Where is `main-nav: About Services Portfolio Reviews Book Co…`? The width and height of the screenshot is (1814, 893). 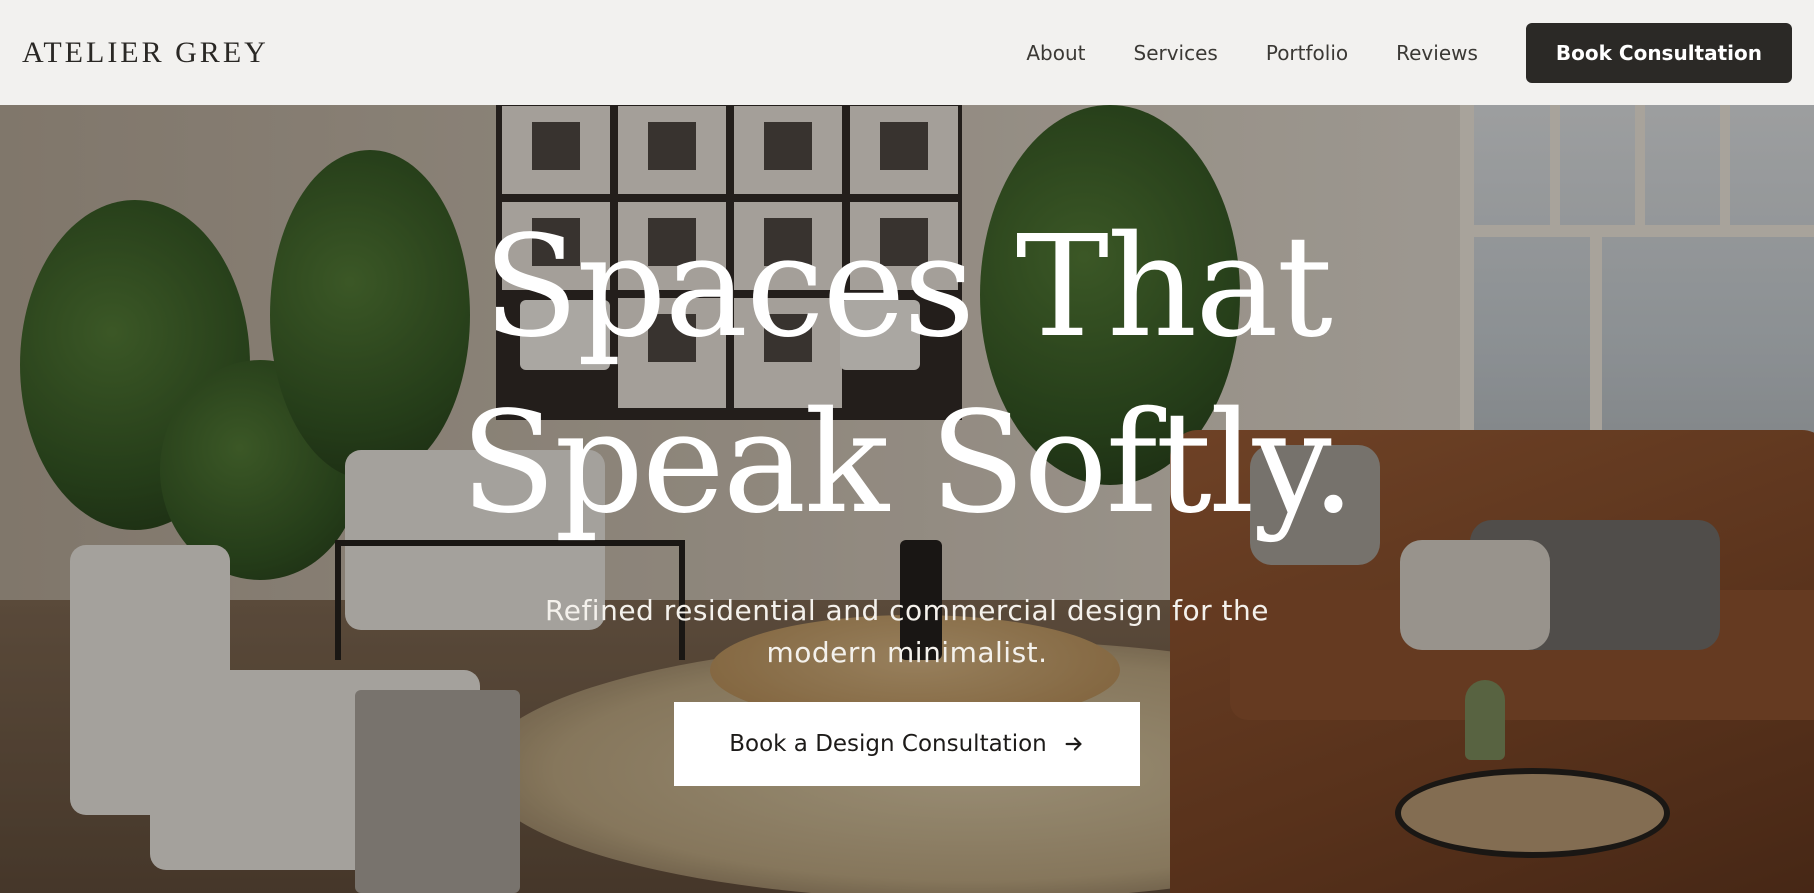 main-nav: About Services Portfolio Reviews Book Co… is located at coordinates (1409, 52).